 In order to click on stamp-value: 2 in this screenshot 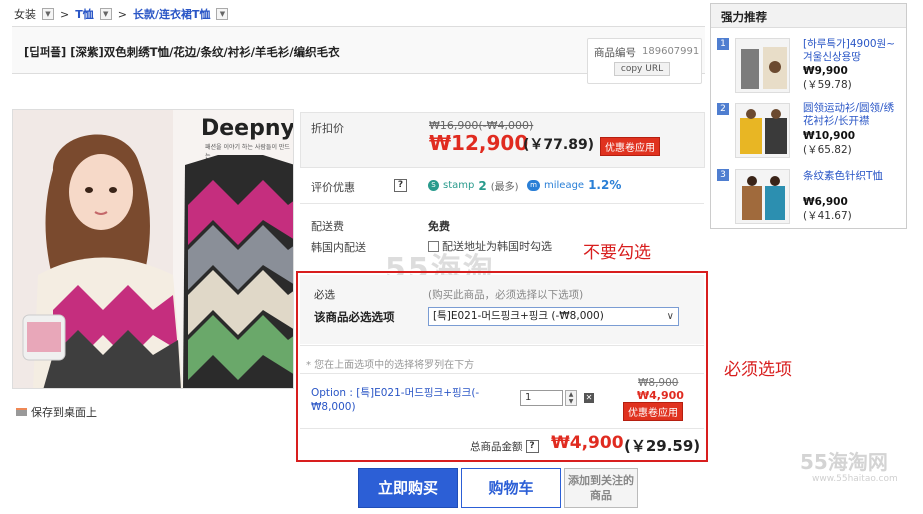, I will do `click(482, 185)`.